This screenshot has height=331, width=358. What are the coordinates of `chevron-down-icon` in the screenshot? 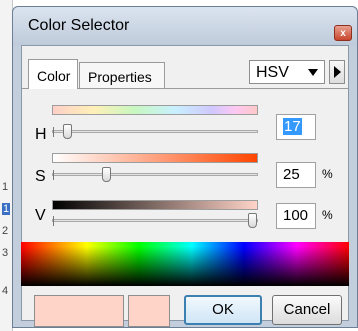 It's located at (313, 72).